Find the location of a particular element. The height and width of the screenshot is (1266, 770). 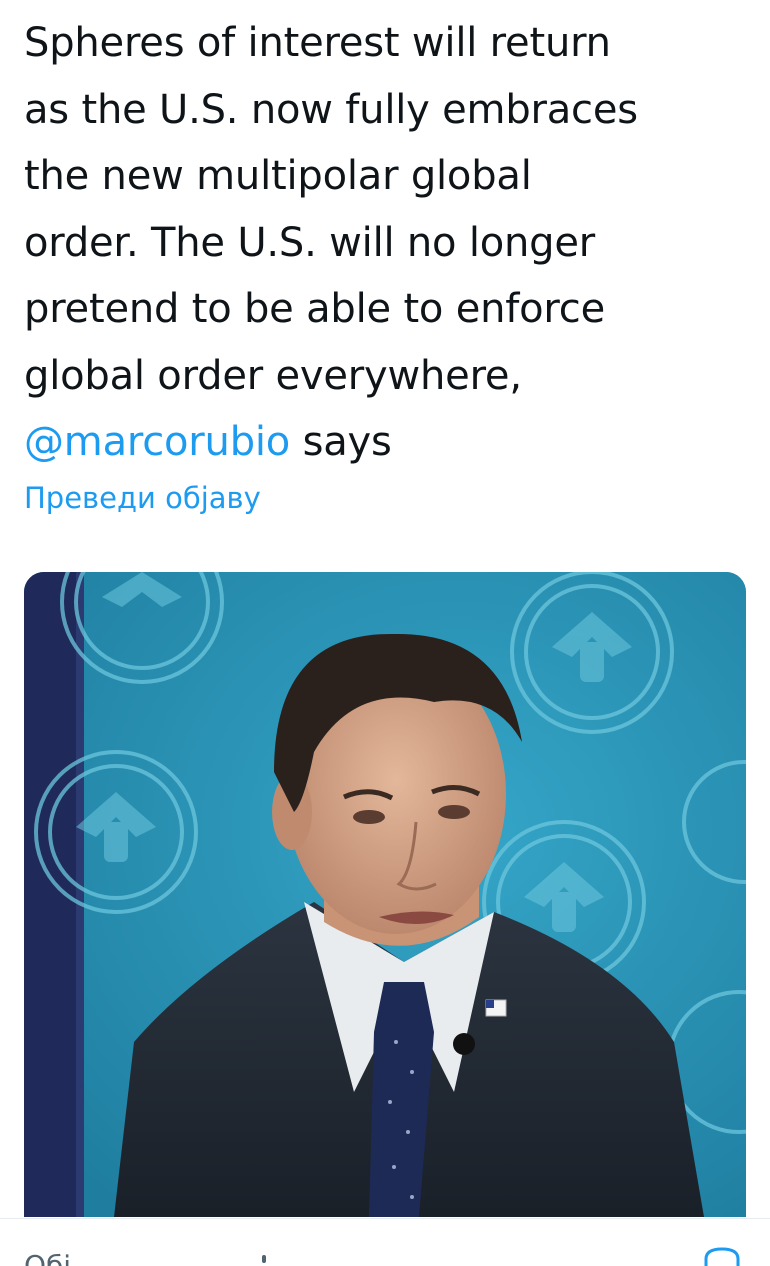

tweet-line-last: @marcorubio says is located at coordinates (389, 442).